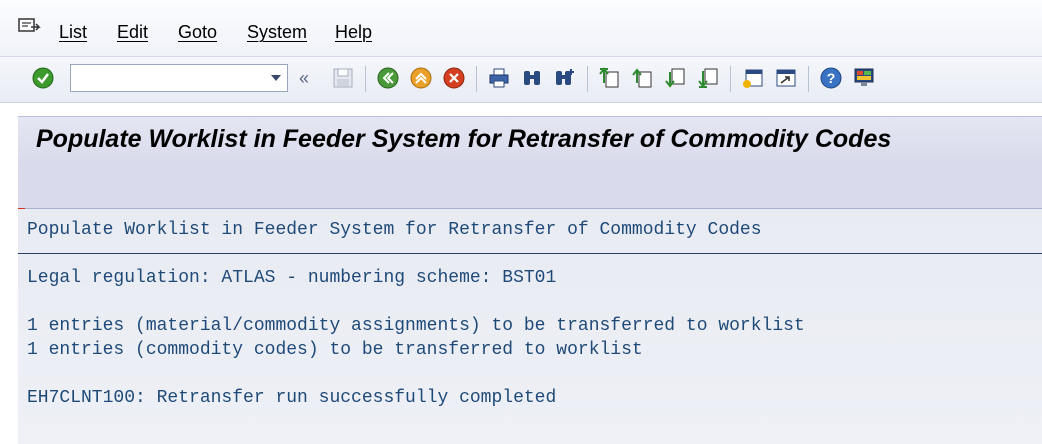 The image size is (1042, 444). What do you see at coordinates (132, 32) in the screenshot?
I see `menu-edit: Edit` at bounding box center [132, 32].